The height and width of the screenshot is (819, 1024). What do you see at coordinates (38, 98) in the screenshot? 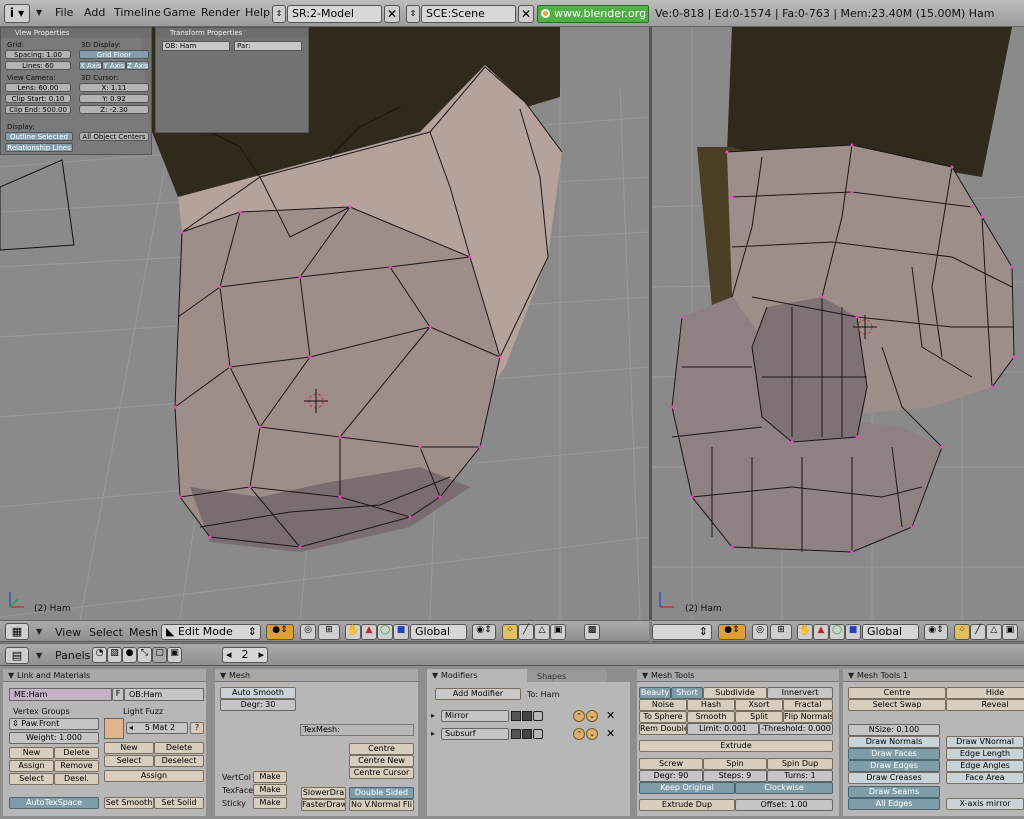
I see `clip-start-field: Clip Start: 0.10` at bounding box center [38, 98].